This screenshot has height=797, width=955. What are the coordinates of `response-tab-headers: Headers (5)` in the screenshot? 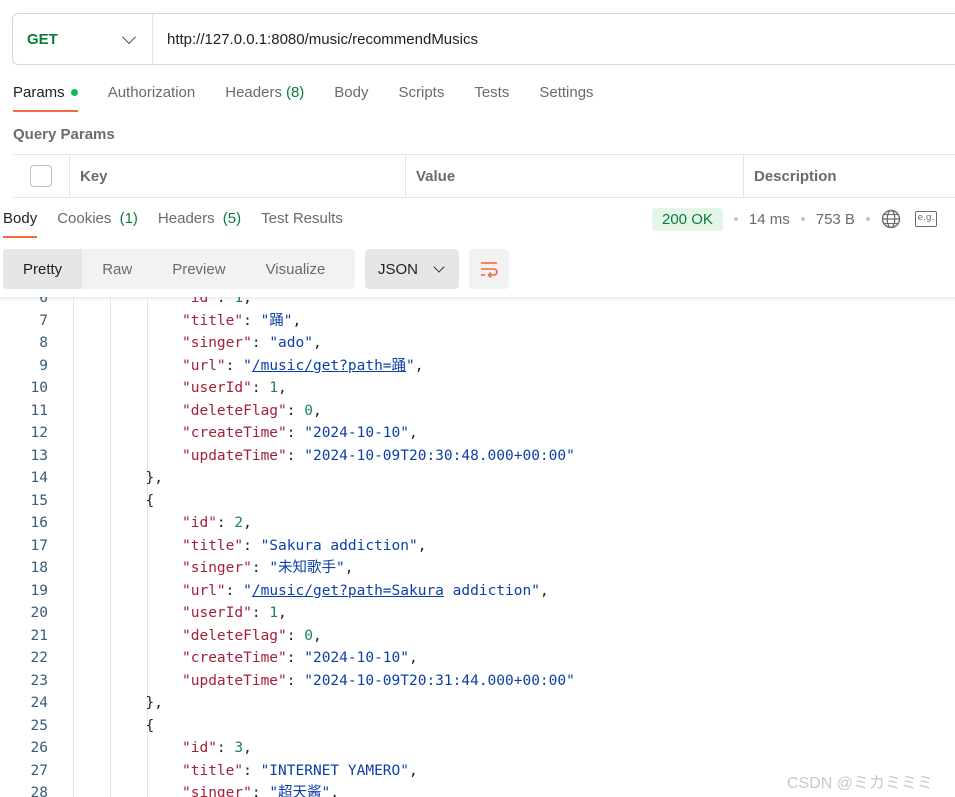 It's located at (199, 224).